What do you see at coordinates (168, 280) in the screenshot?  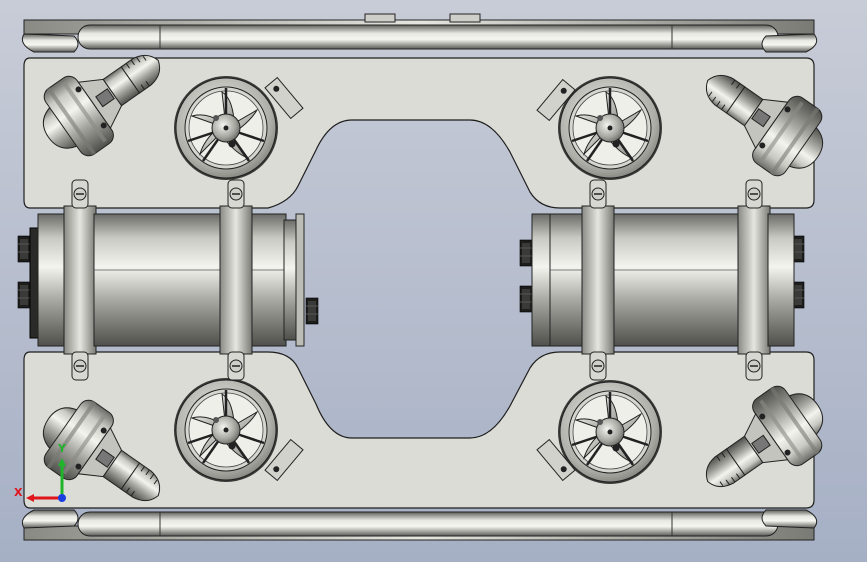 I see `pressure-hull-left` at bounding box center [168, 280].